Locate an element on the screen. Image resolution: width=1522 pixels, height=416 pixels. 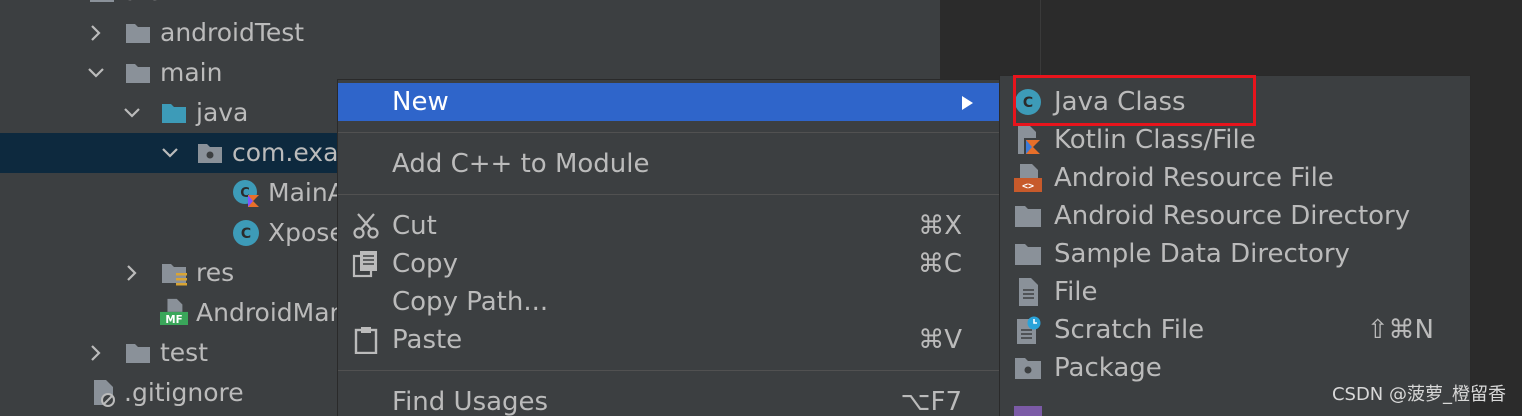
submenu-item-label: Sample Data Directory is located at coordinates (1202, 254).